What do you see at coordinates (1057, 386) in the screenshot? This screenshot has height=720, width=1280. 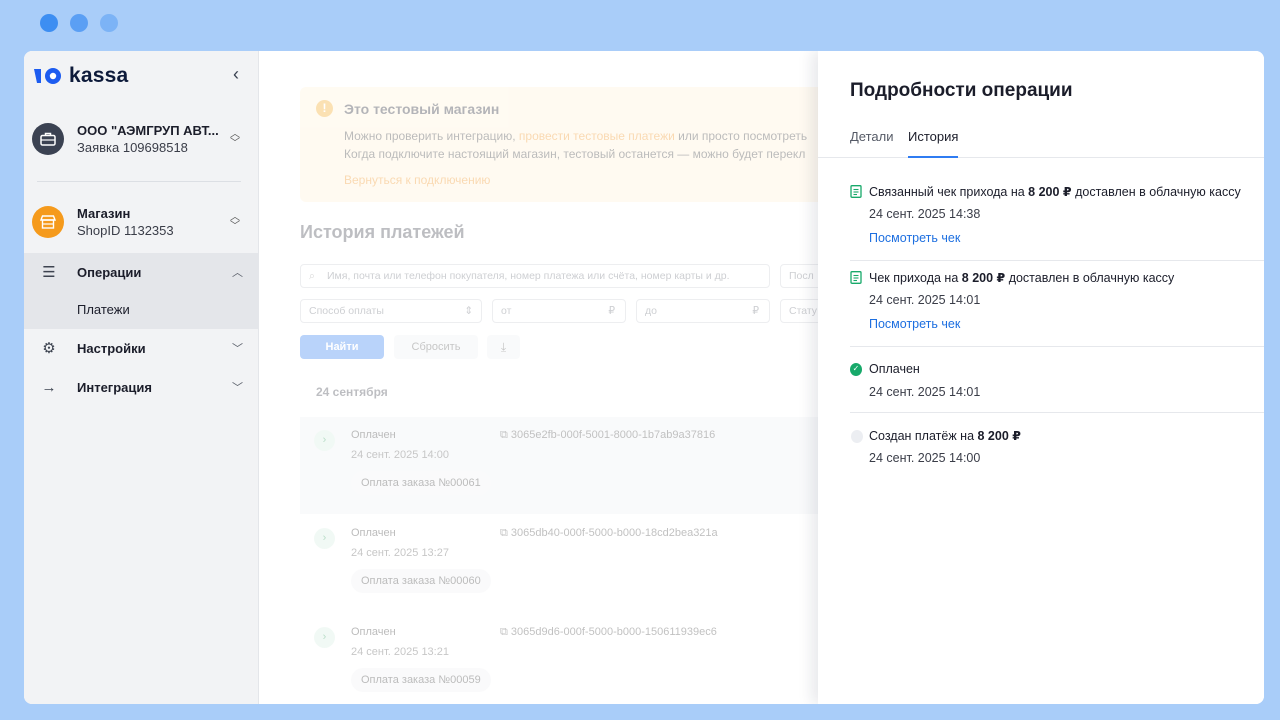 I see `history-event: ✓ Оплачен 24 сент. 2025 14:01` at bounding box center [1057, 386].